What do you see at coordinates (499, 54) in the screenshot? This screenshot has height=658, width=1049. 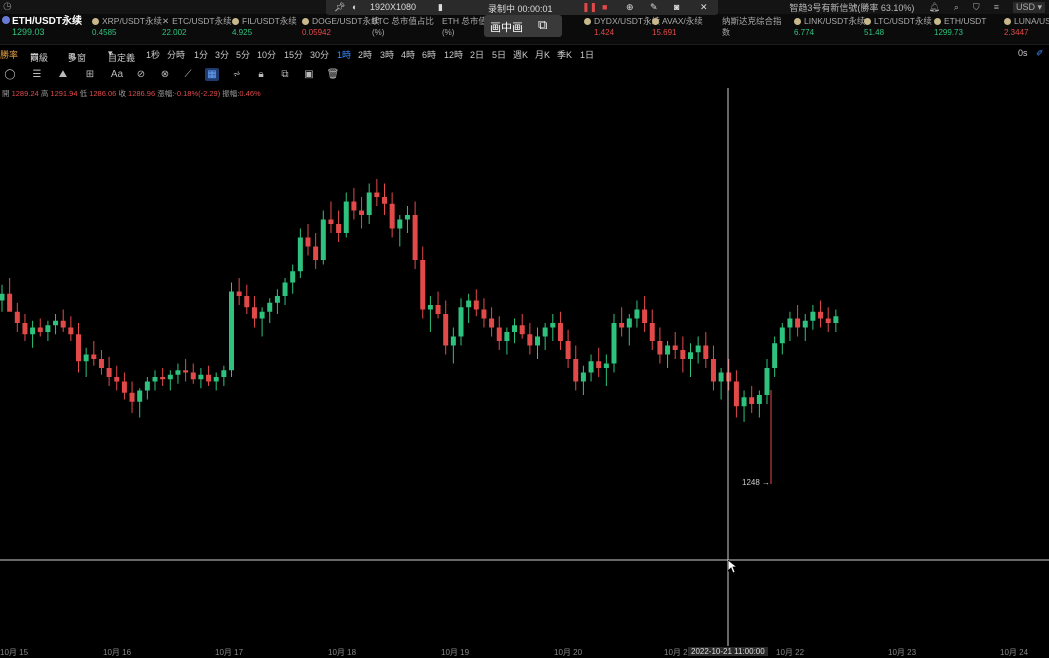 I see `timeframe-item: 5日` at bounding box center [499, 54].